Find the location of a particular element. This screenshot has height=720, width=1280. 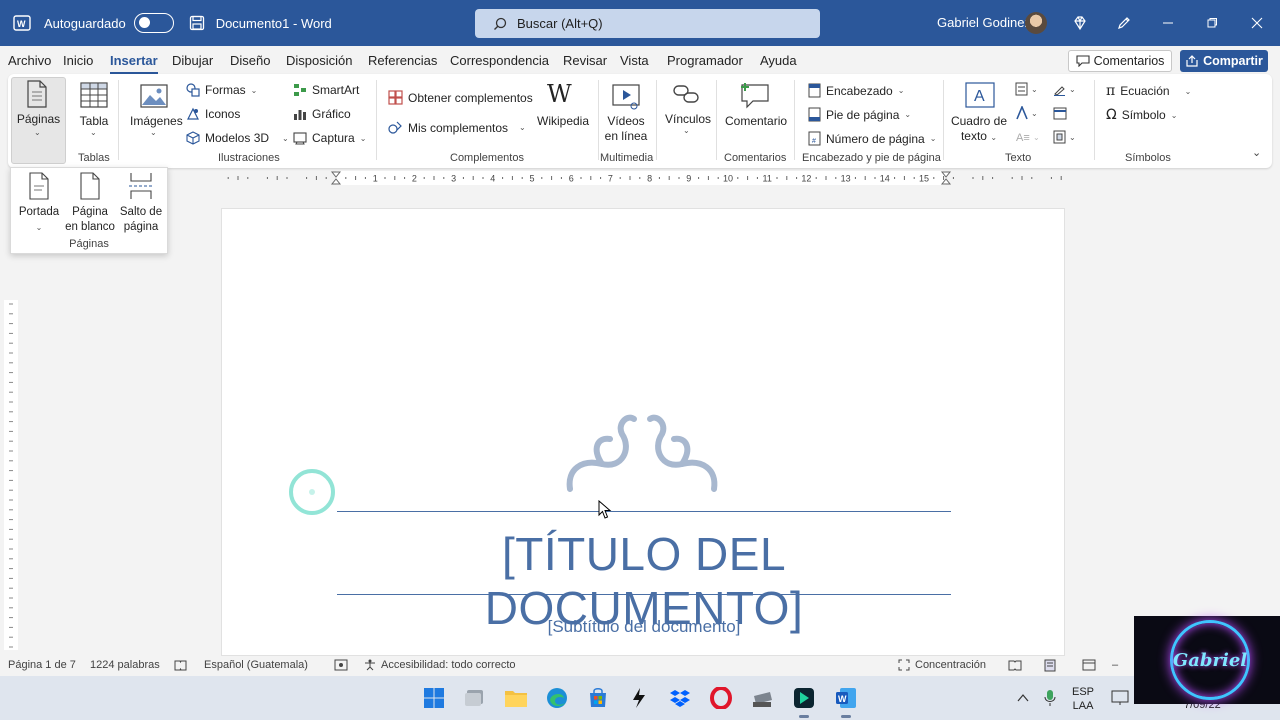

word-count: 1224 palabras is located at coordinates (125, 665).